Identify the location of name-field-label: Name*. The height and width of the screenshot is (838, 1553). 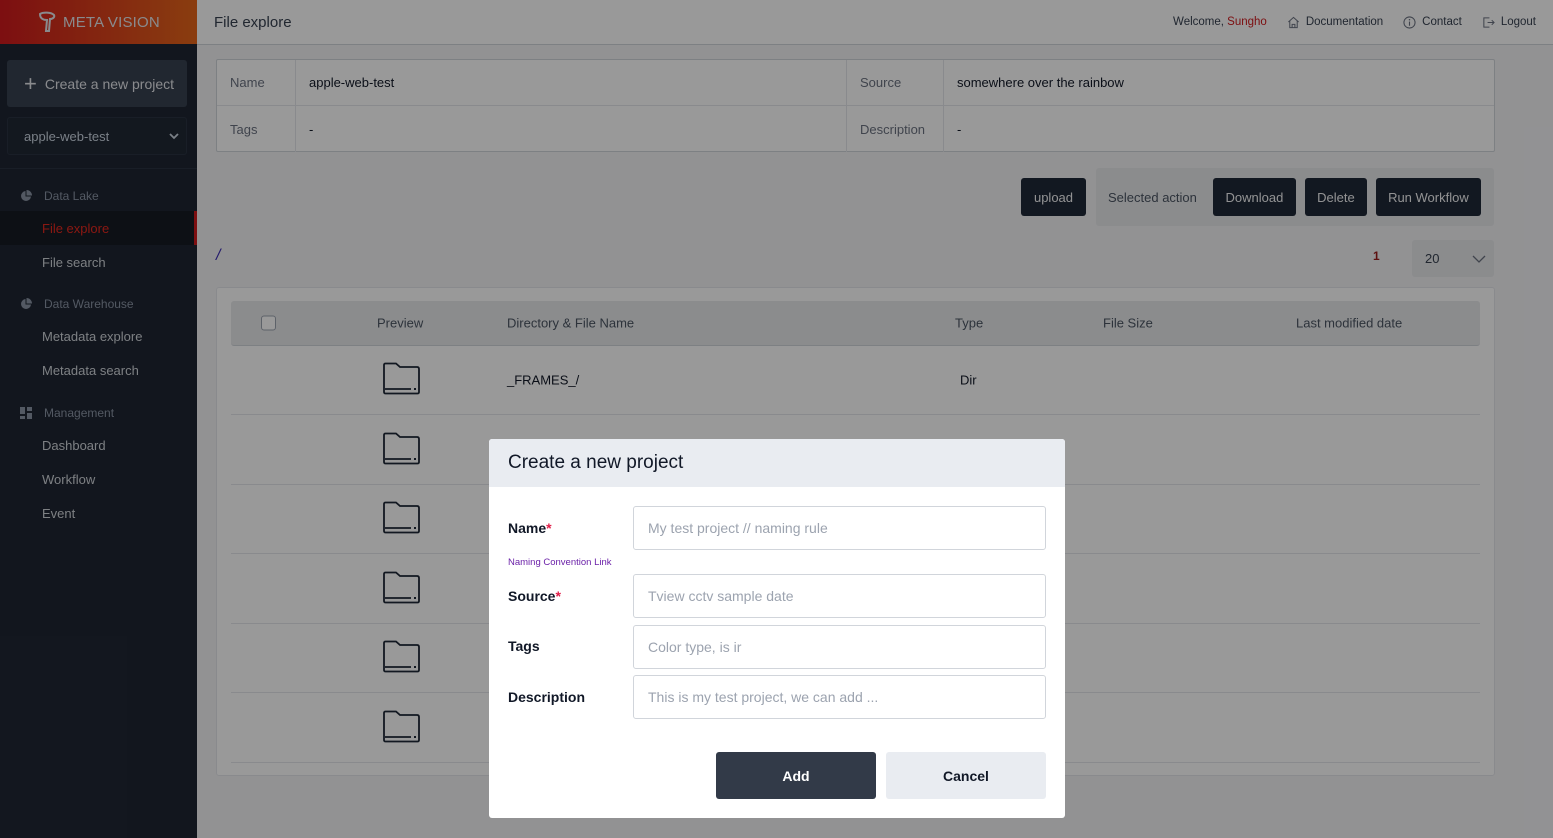
(530, 528).